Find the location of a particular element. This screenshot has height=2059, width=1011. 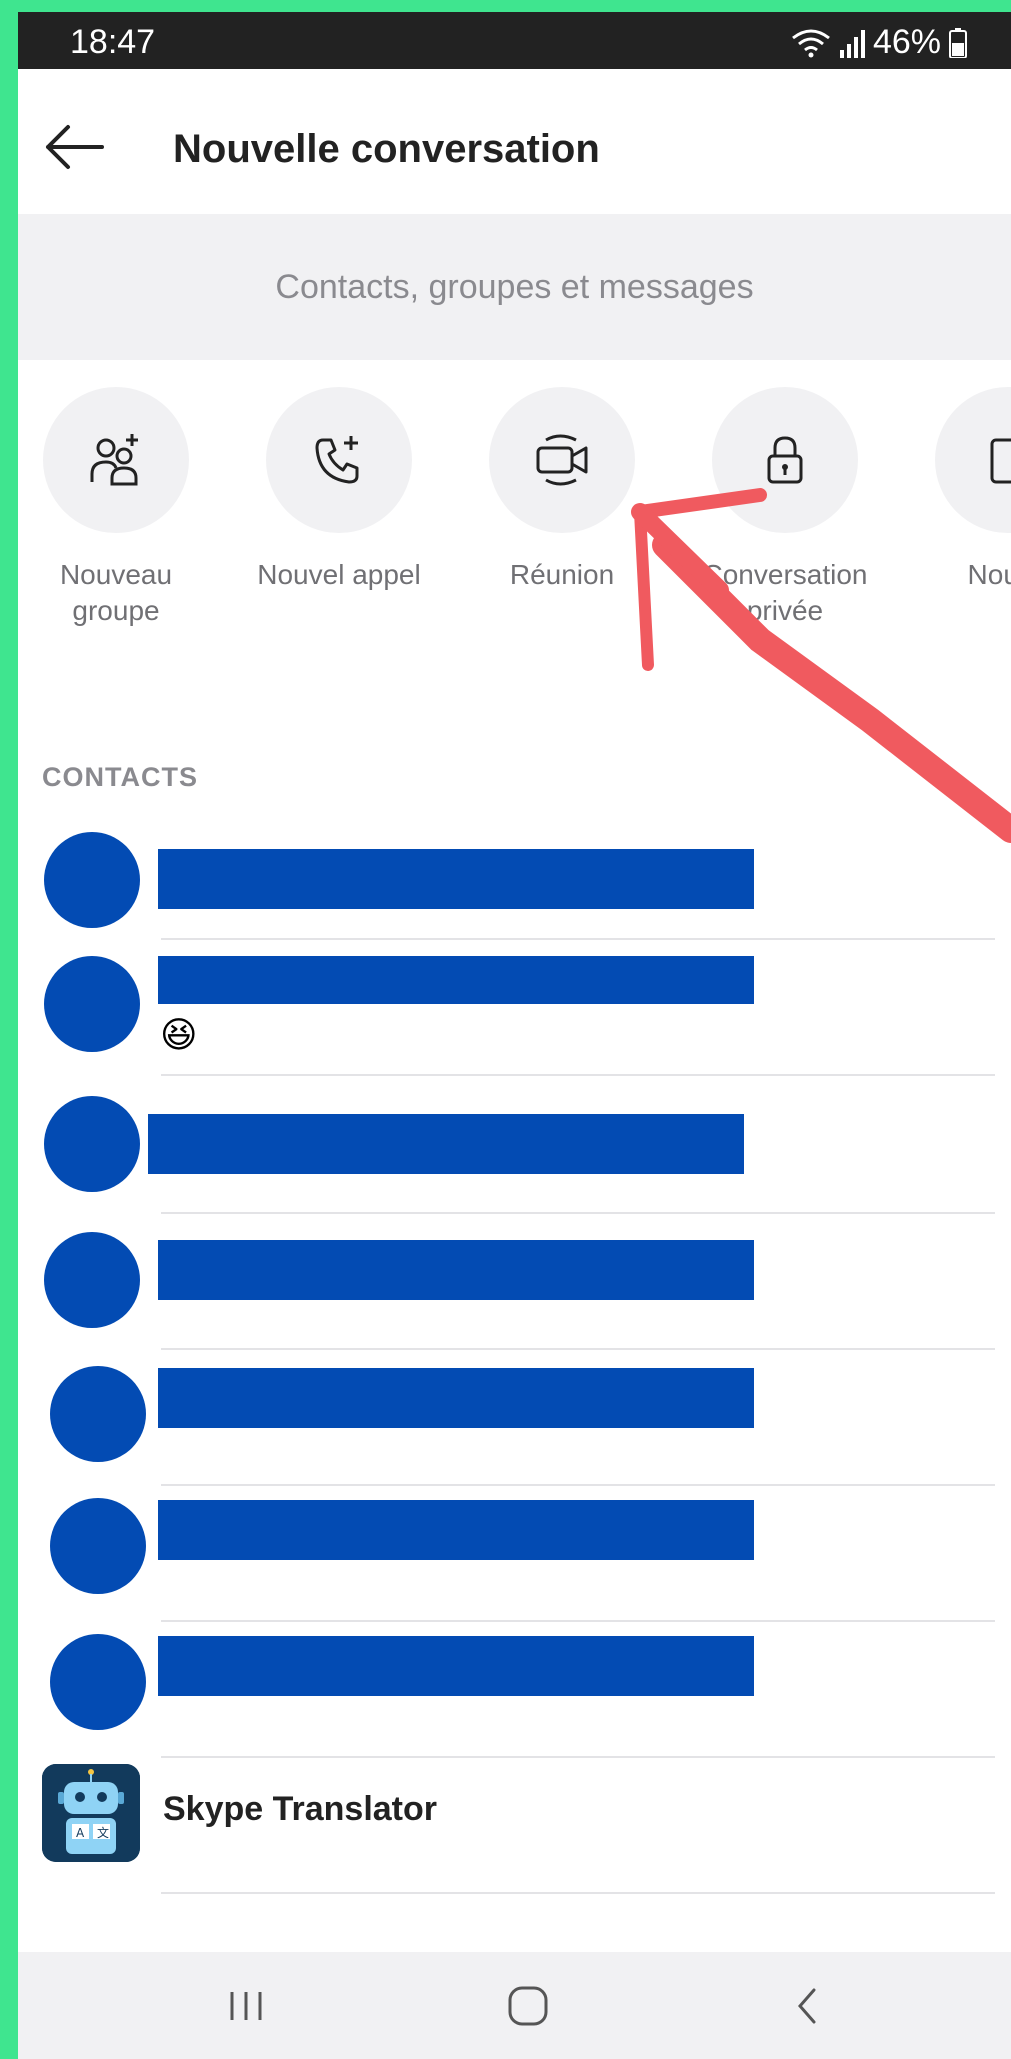

action-label: Nouveau groupe is located at coordinates (116, 592).